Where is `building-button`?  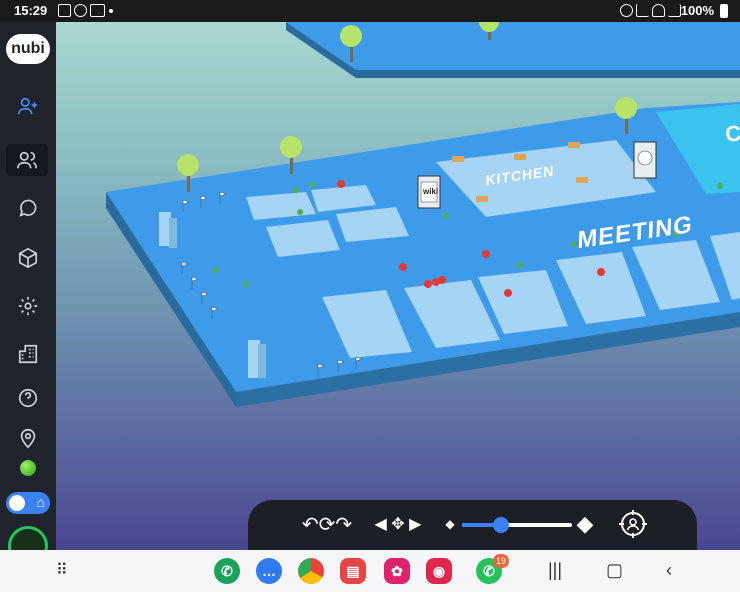 building-button is located at coordinates (28, 354).